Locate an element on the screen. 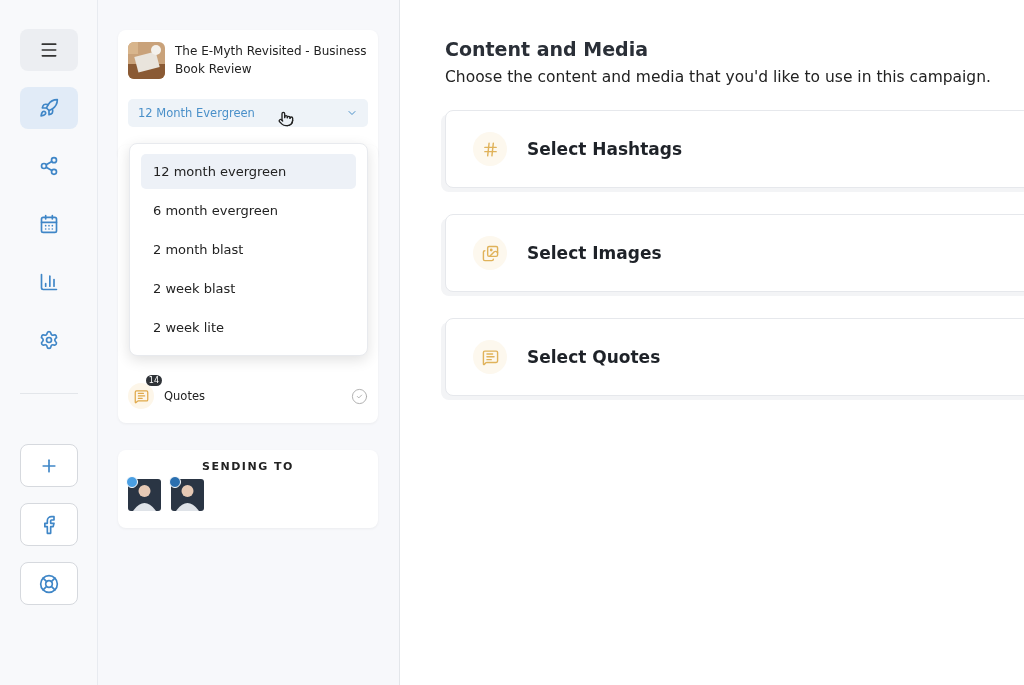 Image resolution: width=1024 pixels, height=685 pixels. pointer-cursor-icon is located at coordinates (286, 119).